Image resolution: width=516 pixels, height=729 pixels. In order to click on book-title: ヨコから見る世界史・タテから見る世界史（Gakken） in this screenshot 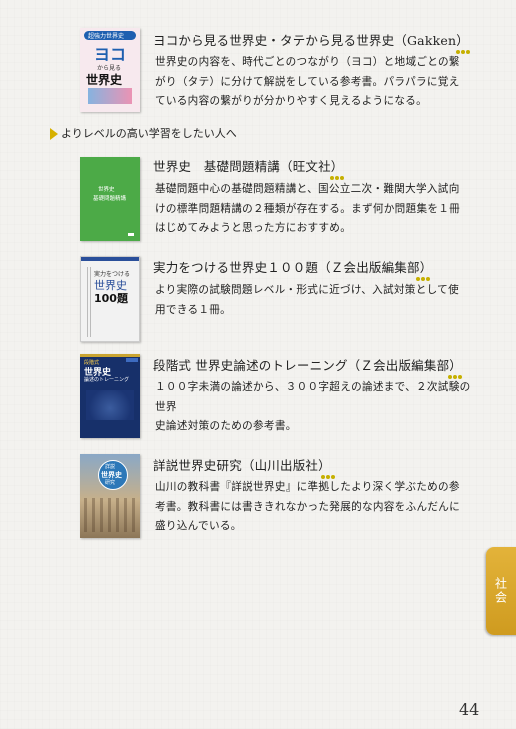, I will do `click(311, 43)`.